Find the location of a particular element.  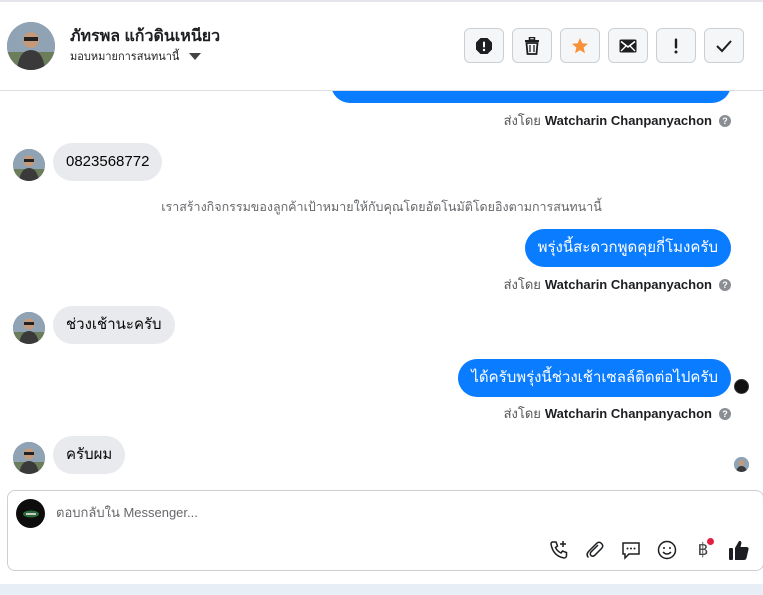

mark-spam-button is located at coordinates (484, 45).